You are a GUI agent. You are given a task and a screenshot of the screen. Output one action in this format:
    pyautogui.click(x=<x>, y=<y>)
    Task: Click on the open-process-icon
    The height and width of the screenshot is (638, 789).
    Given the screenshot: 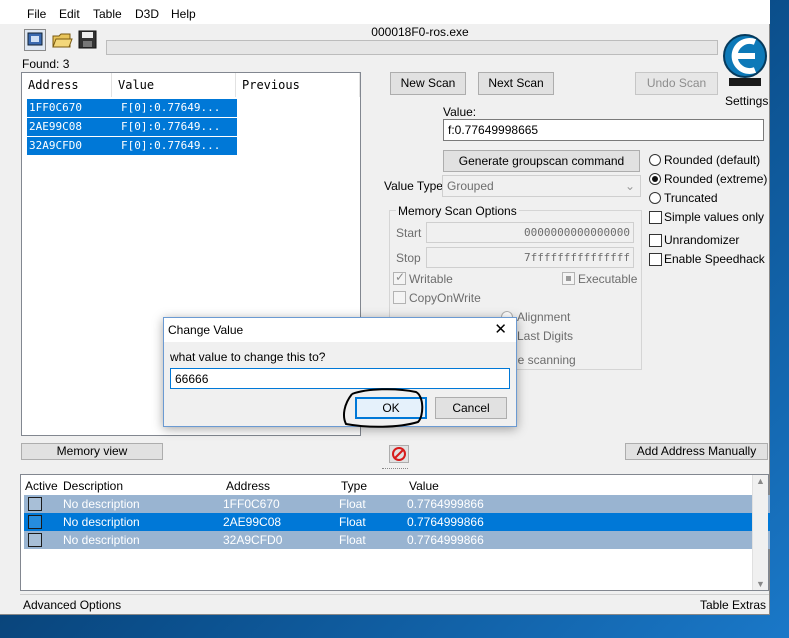 What is the action you would take?
    pyautogui.click(x=35, y=40)
    